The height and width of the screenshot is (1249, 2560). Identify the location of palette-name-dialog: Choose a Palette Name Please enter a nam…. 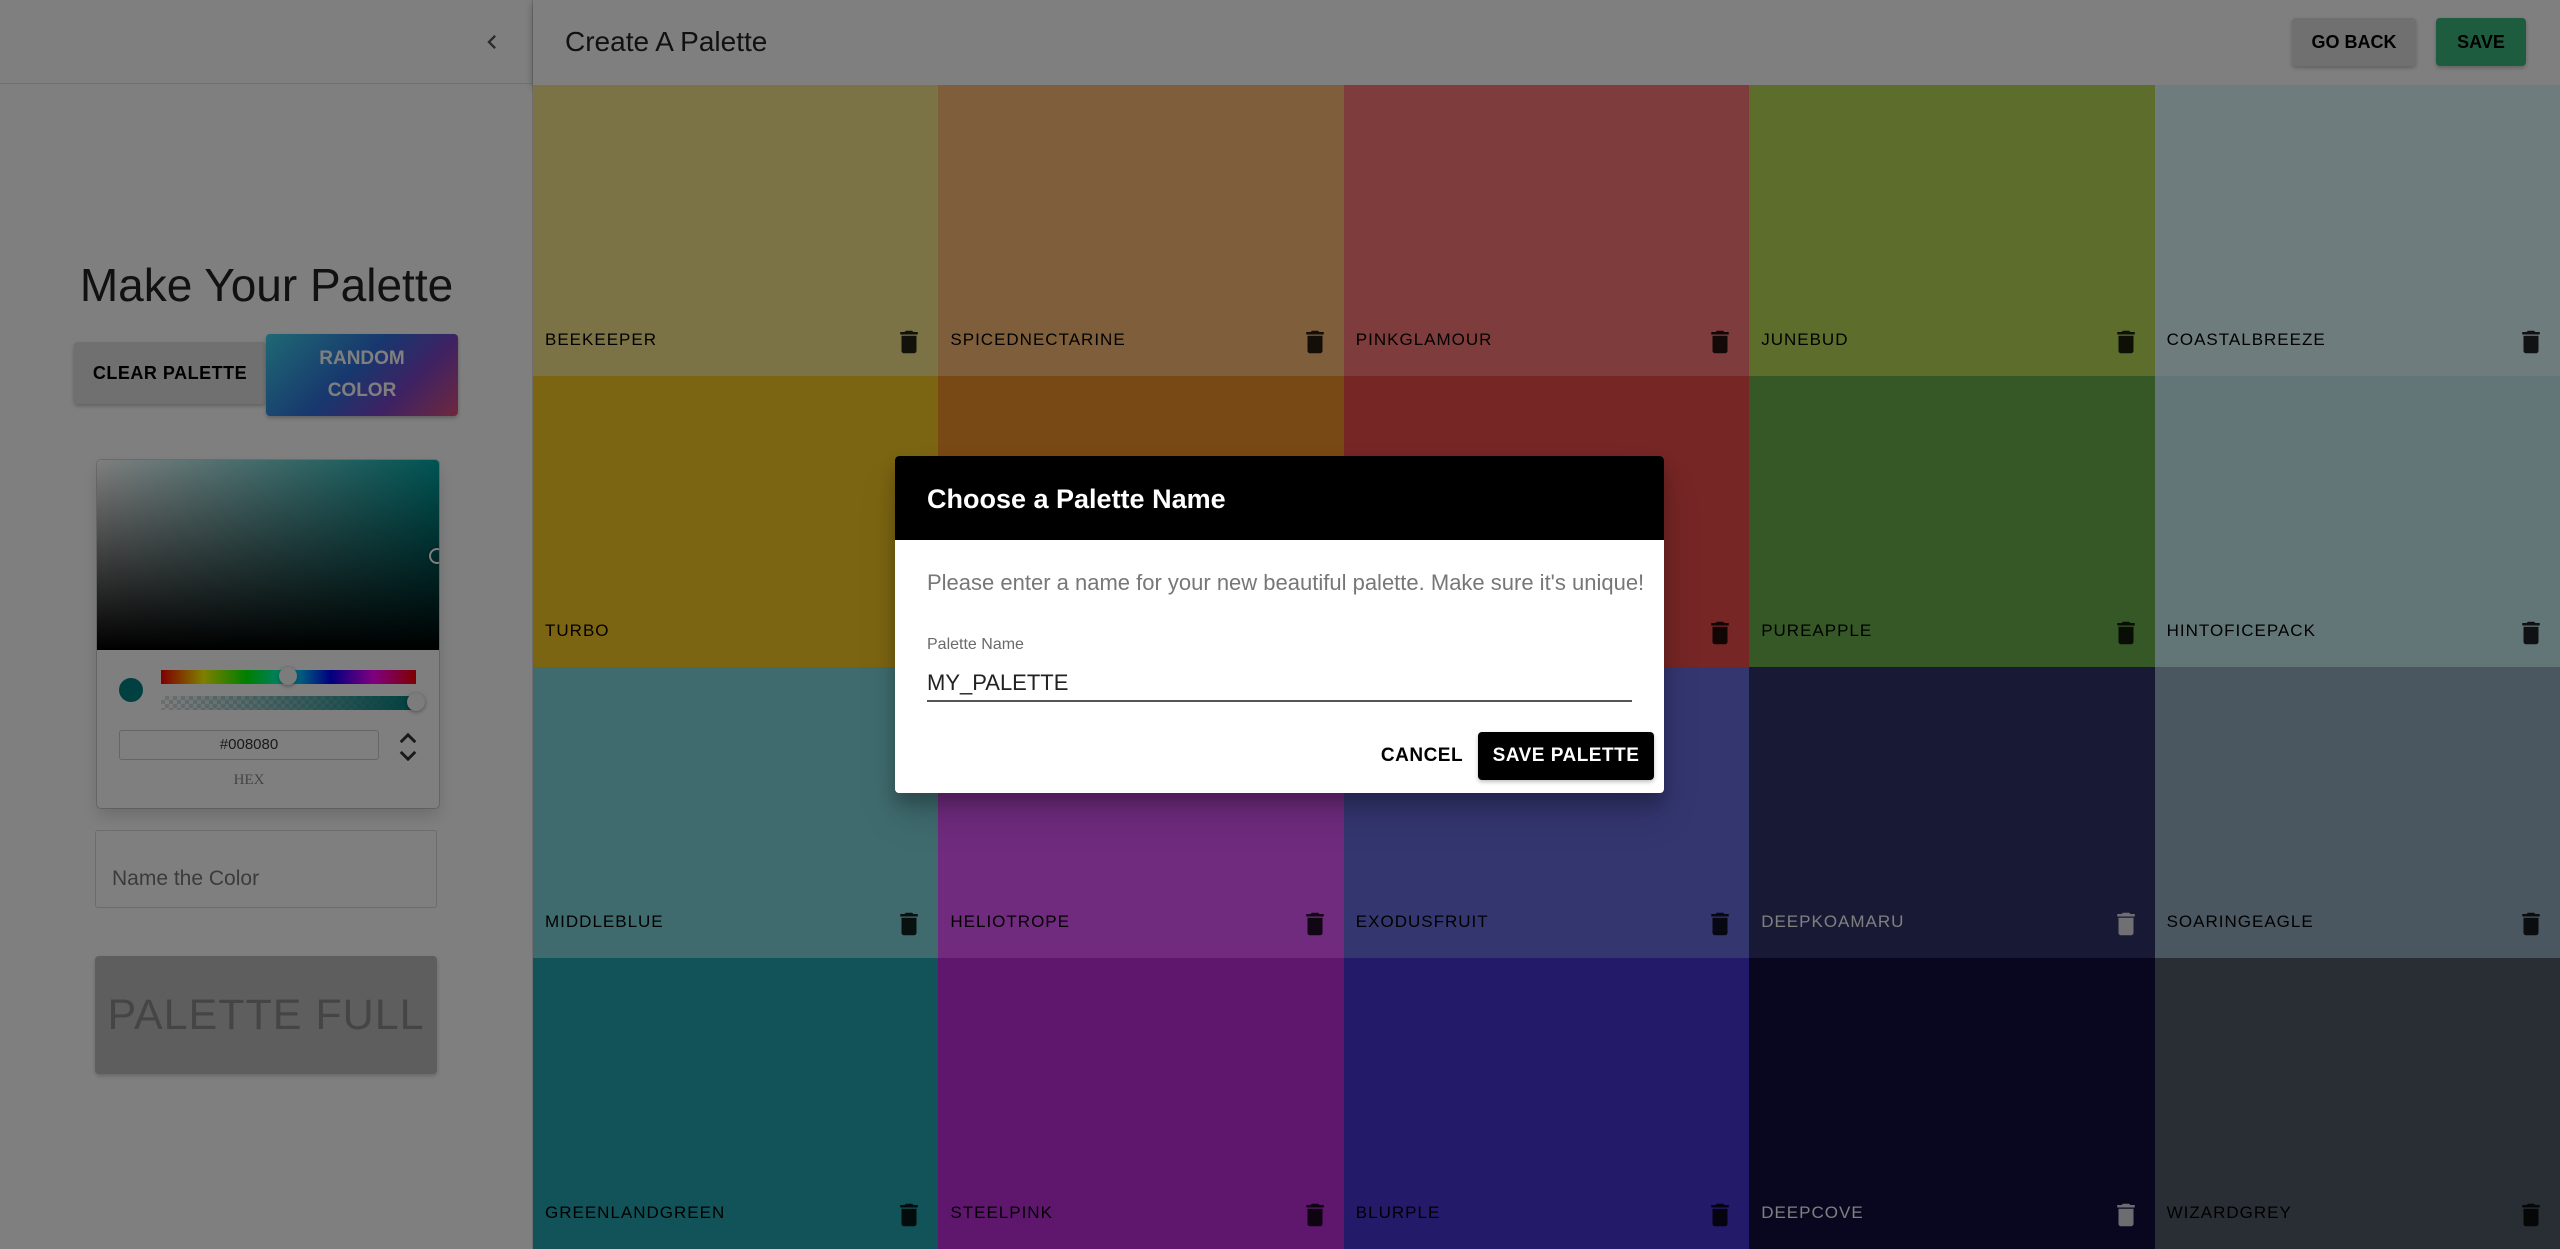
(1279, 624).